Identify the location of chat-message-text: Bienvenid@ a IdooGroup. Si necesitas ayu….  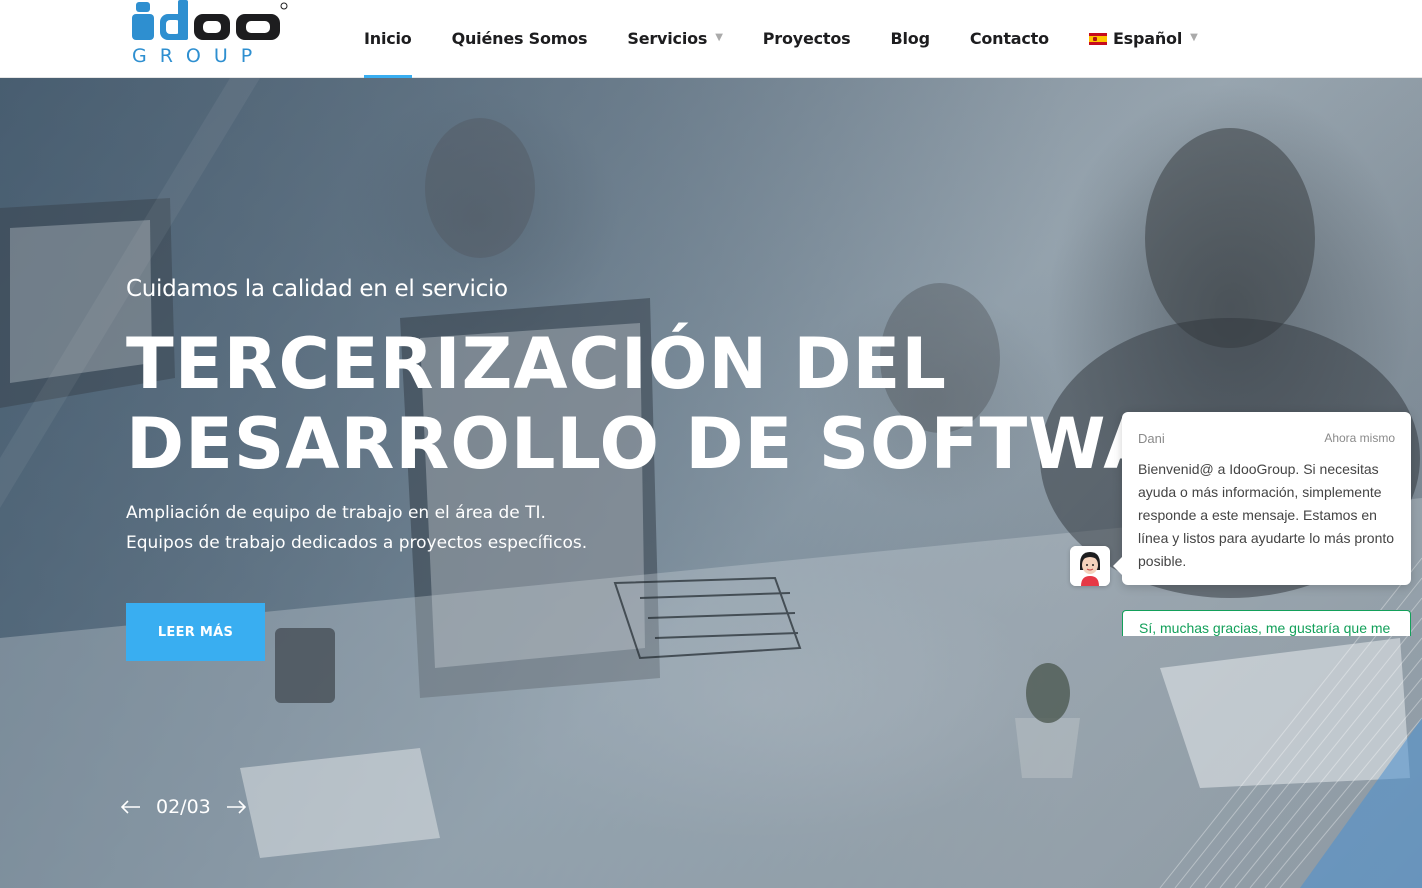
(1266, 515).